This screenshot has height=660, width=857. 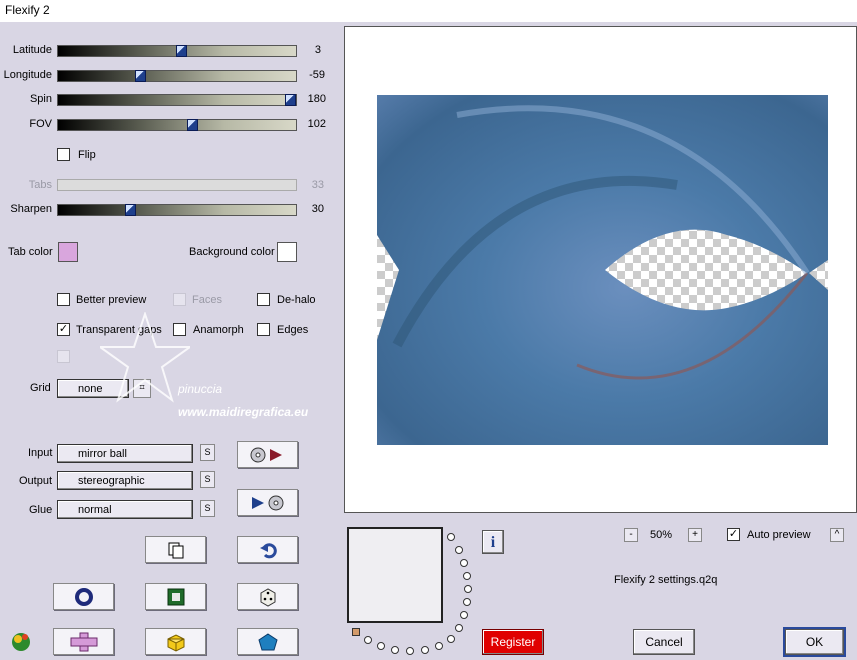 What do you see at coordinates (36, 481) in the screenshot?
I see `output-label: Output` at bounding box center [36, 481].